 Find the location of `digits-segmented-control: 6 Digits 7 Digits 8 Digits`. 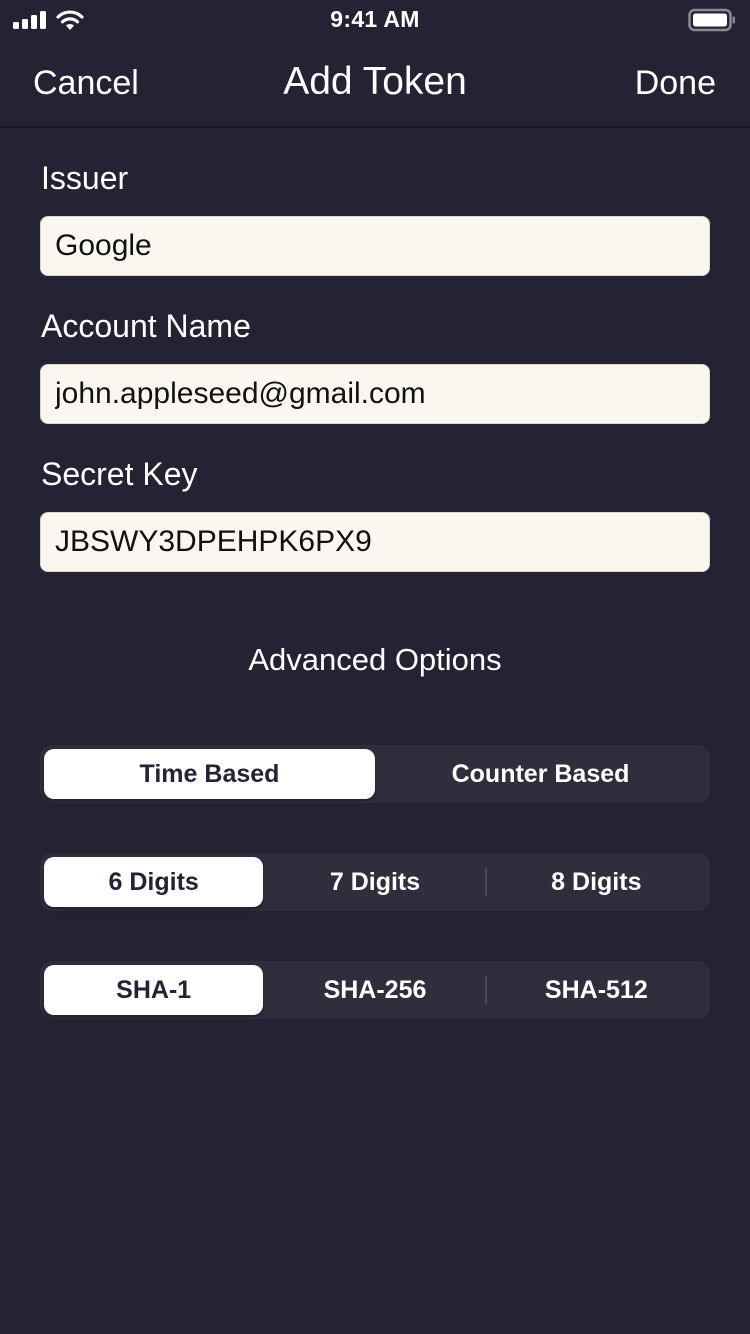

digits-segmented-control: 6 Digits 7 Digits 8 Digits is located at coordinates (375, 882).